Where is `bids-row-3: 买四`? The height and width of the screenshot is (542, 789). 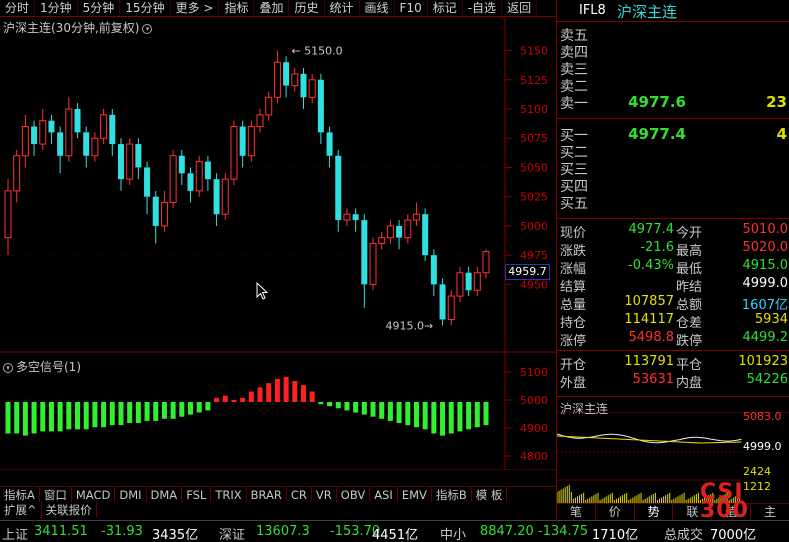 bids-row-3: 买四 is located at coordinates (674, 185).